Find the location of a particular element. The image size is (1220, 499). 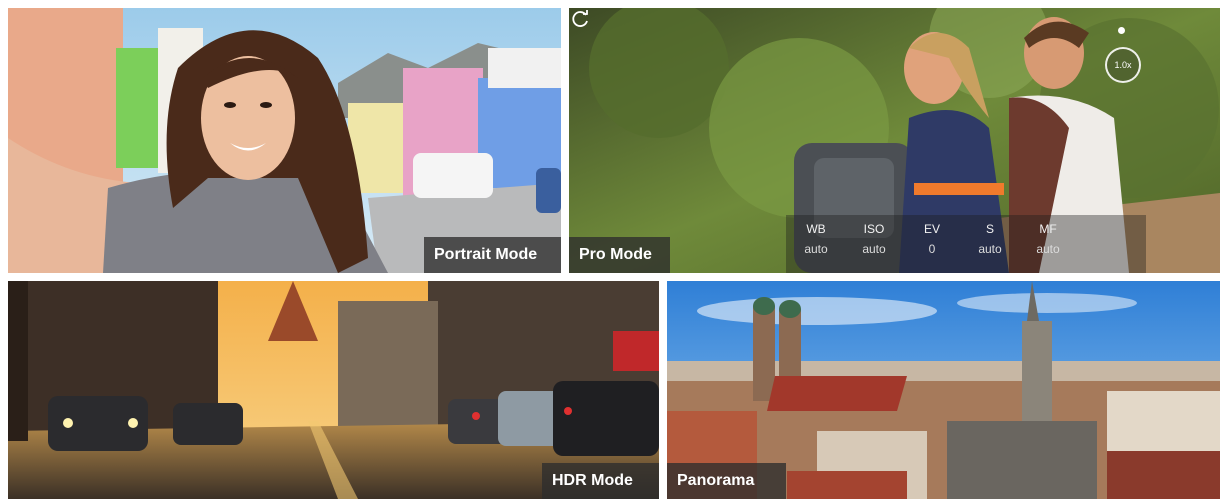

pro-settings-panel: WB auto ISO auto EV 0 S auto MF auto is located at coordinates (966, 244).